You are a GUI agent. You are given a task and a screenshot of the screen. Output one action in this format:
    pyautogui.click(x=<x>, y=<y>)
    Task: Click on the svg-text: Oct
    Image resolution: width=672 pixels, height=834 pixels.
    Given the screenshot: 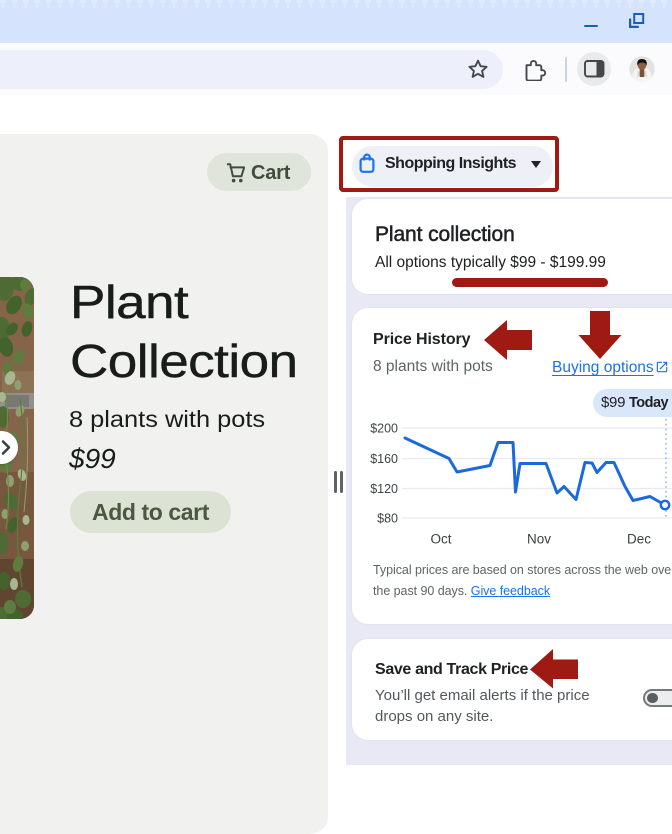 What is the action you would take?
    pyautogui.click(x=440, y=539)
    